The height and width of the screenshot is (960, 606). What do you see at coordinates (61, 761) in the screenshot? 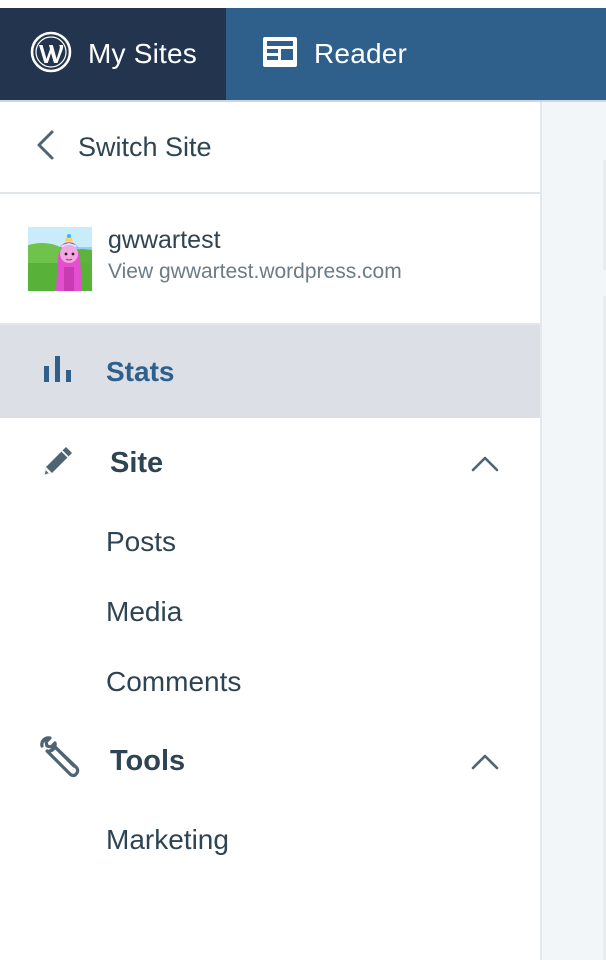
I see `wrench-icon` at bounding box center [61, 761].